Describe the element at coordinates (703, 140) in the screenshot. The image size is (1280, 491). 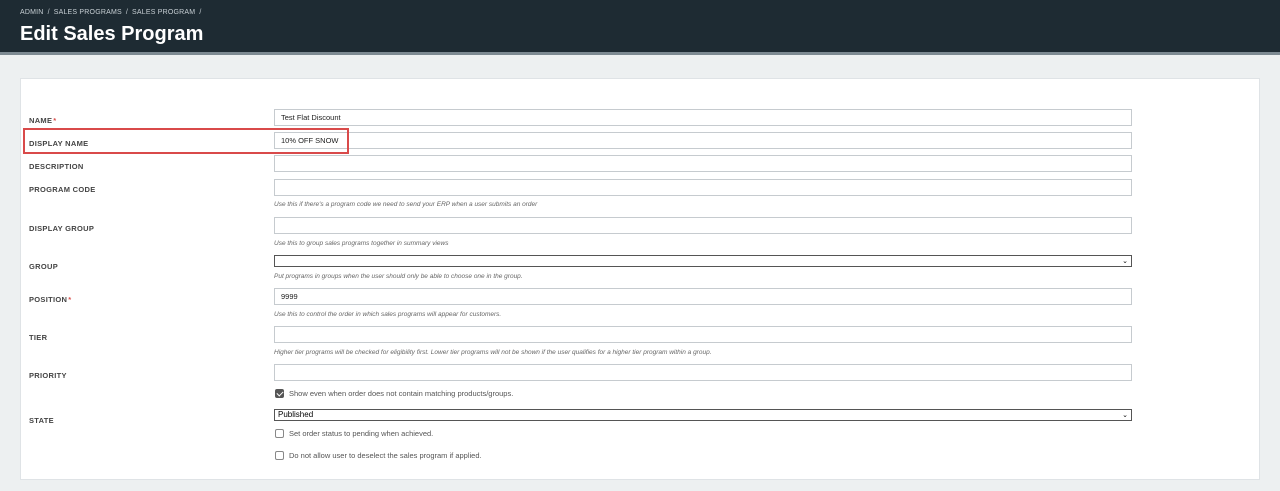
I see `display-name-input: 10% OFF SNOW` at that location.